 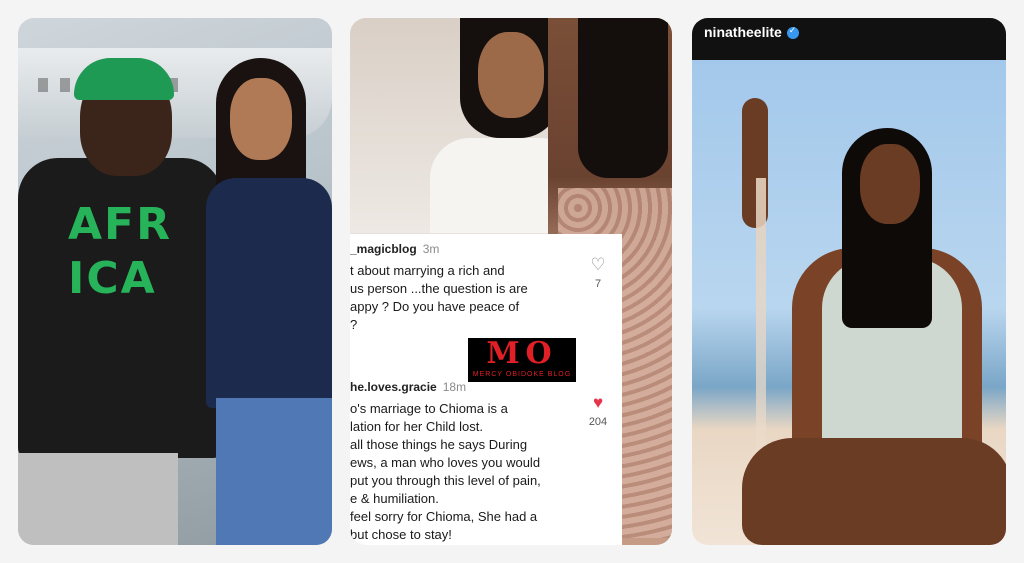 I want to click on shirt-print-line2: ICA, so click(x=112, y=278).